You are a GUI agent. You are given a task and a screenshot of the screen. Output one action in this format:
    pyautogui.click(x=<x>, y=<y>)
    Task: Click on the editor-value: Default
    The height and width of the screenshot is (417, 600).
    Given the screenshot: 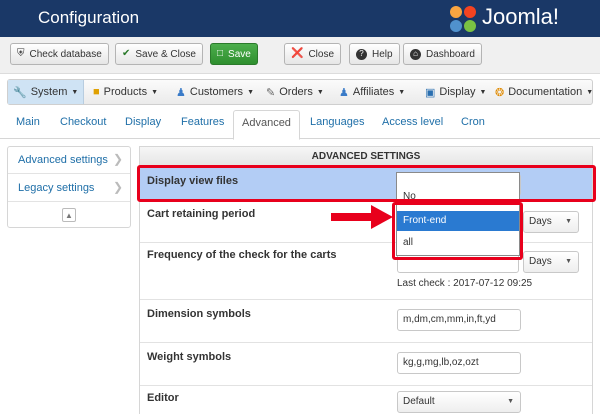 What is the action you would take?
    pyautogui.click(x=419, y=401)
    